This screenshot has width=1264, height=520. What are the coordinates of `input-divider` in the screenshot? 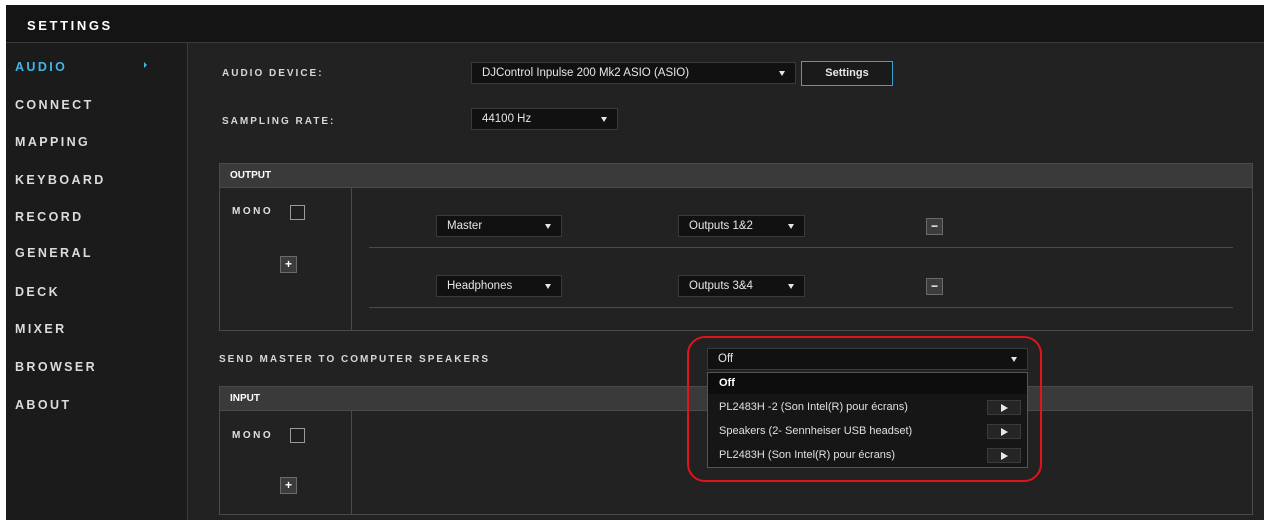 It's located at (351, 463).